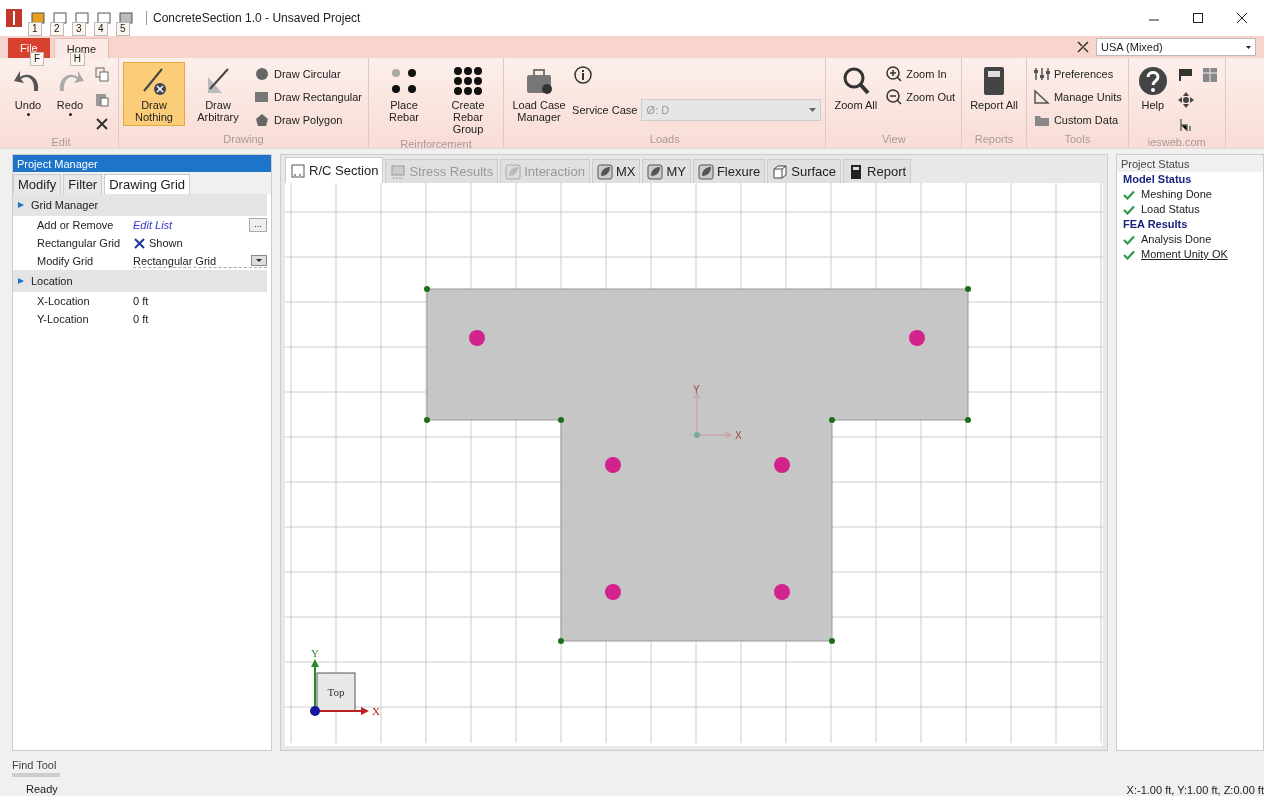  What do you see at coordinates (1185, 75) in the screenshot?
I see `flag-icon` at bounding box center [1185, 75].